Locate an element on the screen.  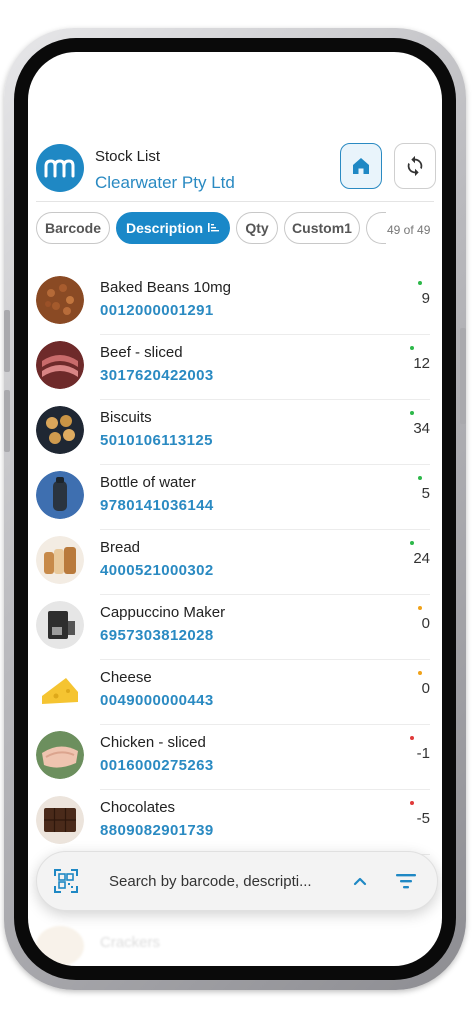
sync-button is located at coordinates (415, 166).